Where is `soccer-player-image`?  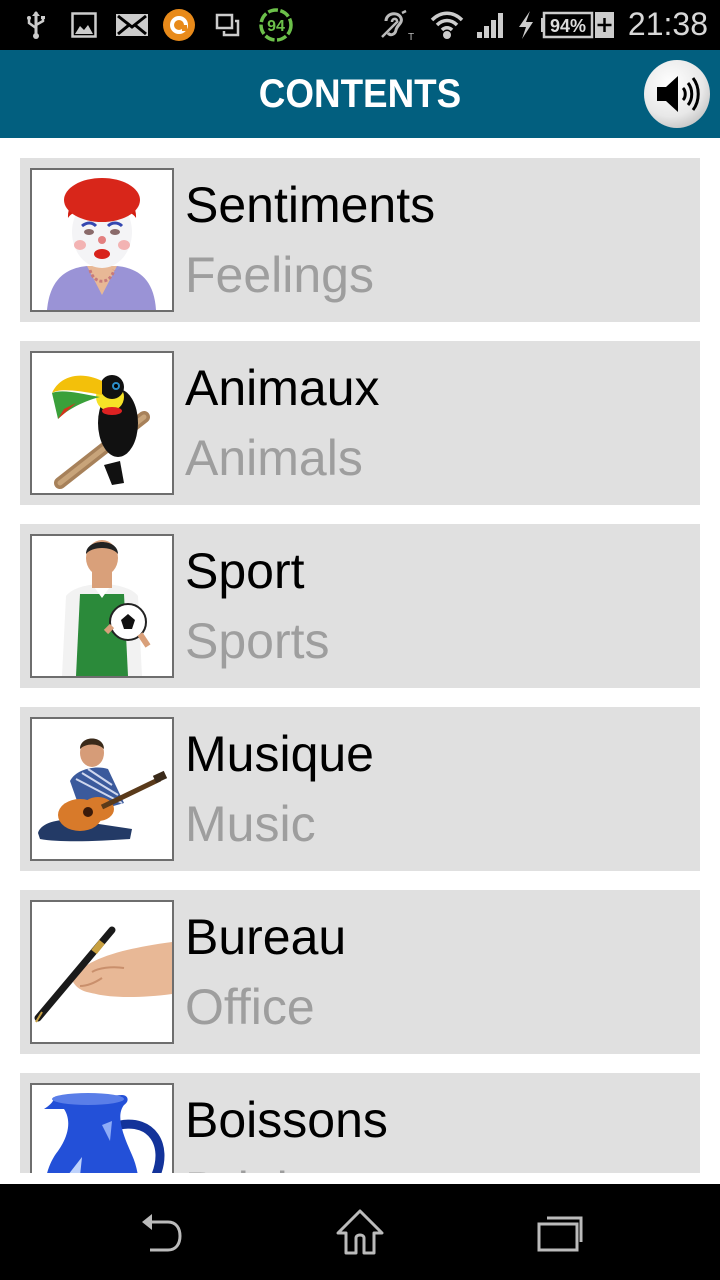 soccer-player-image is located at coordinates (102, 606).